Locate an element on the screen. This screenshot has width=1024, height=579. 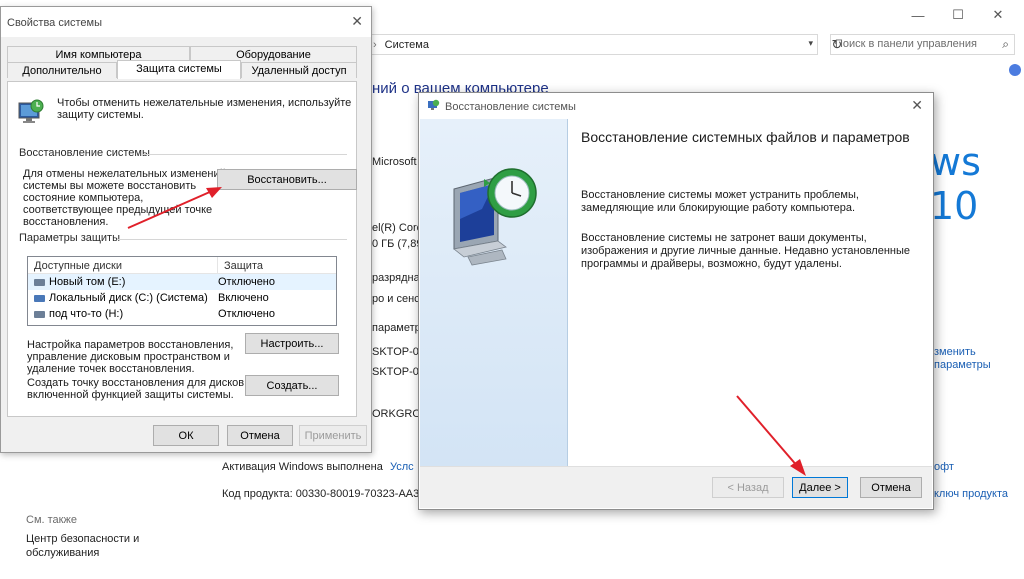
see-also-label: См. также is located at coordinates (51, 520).